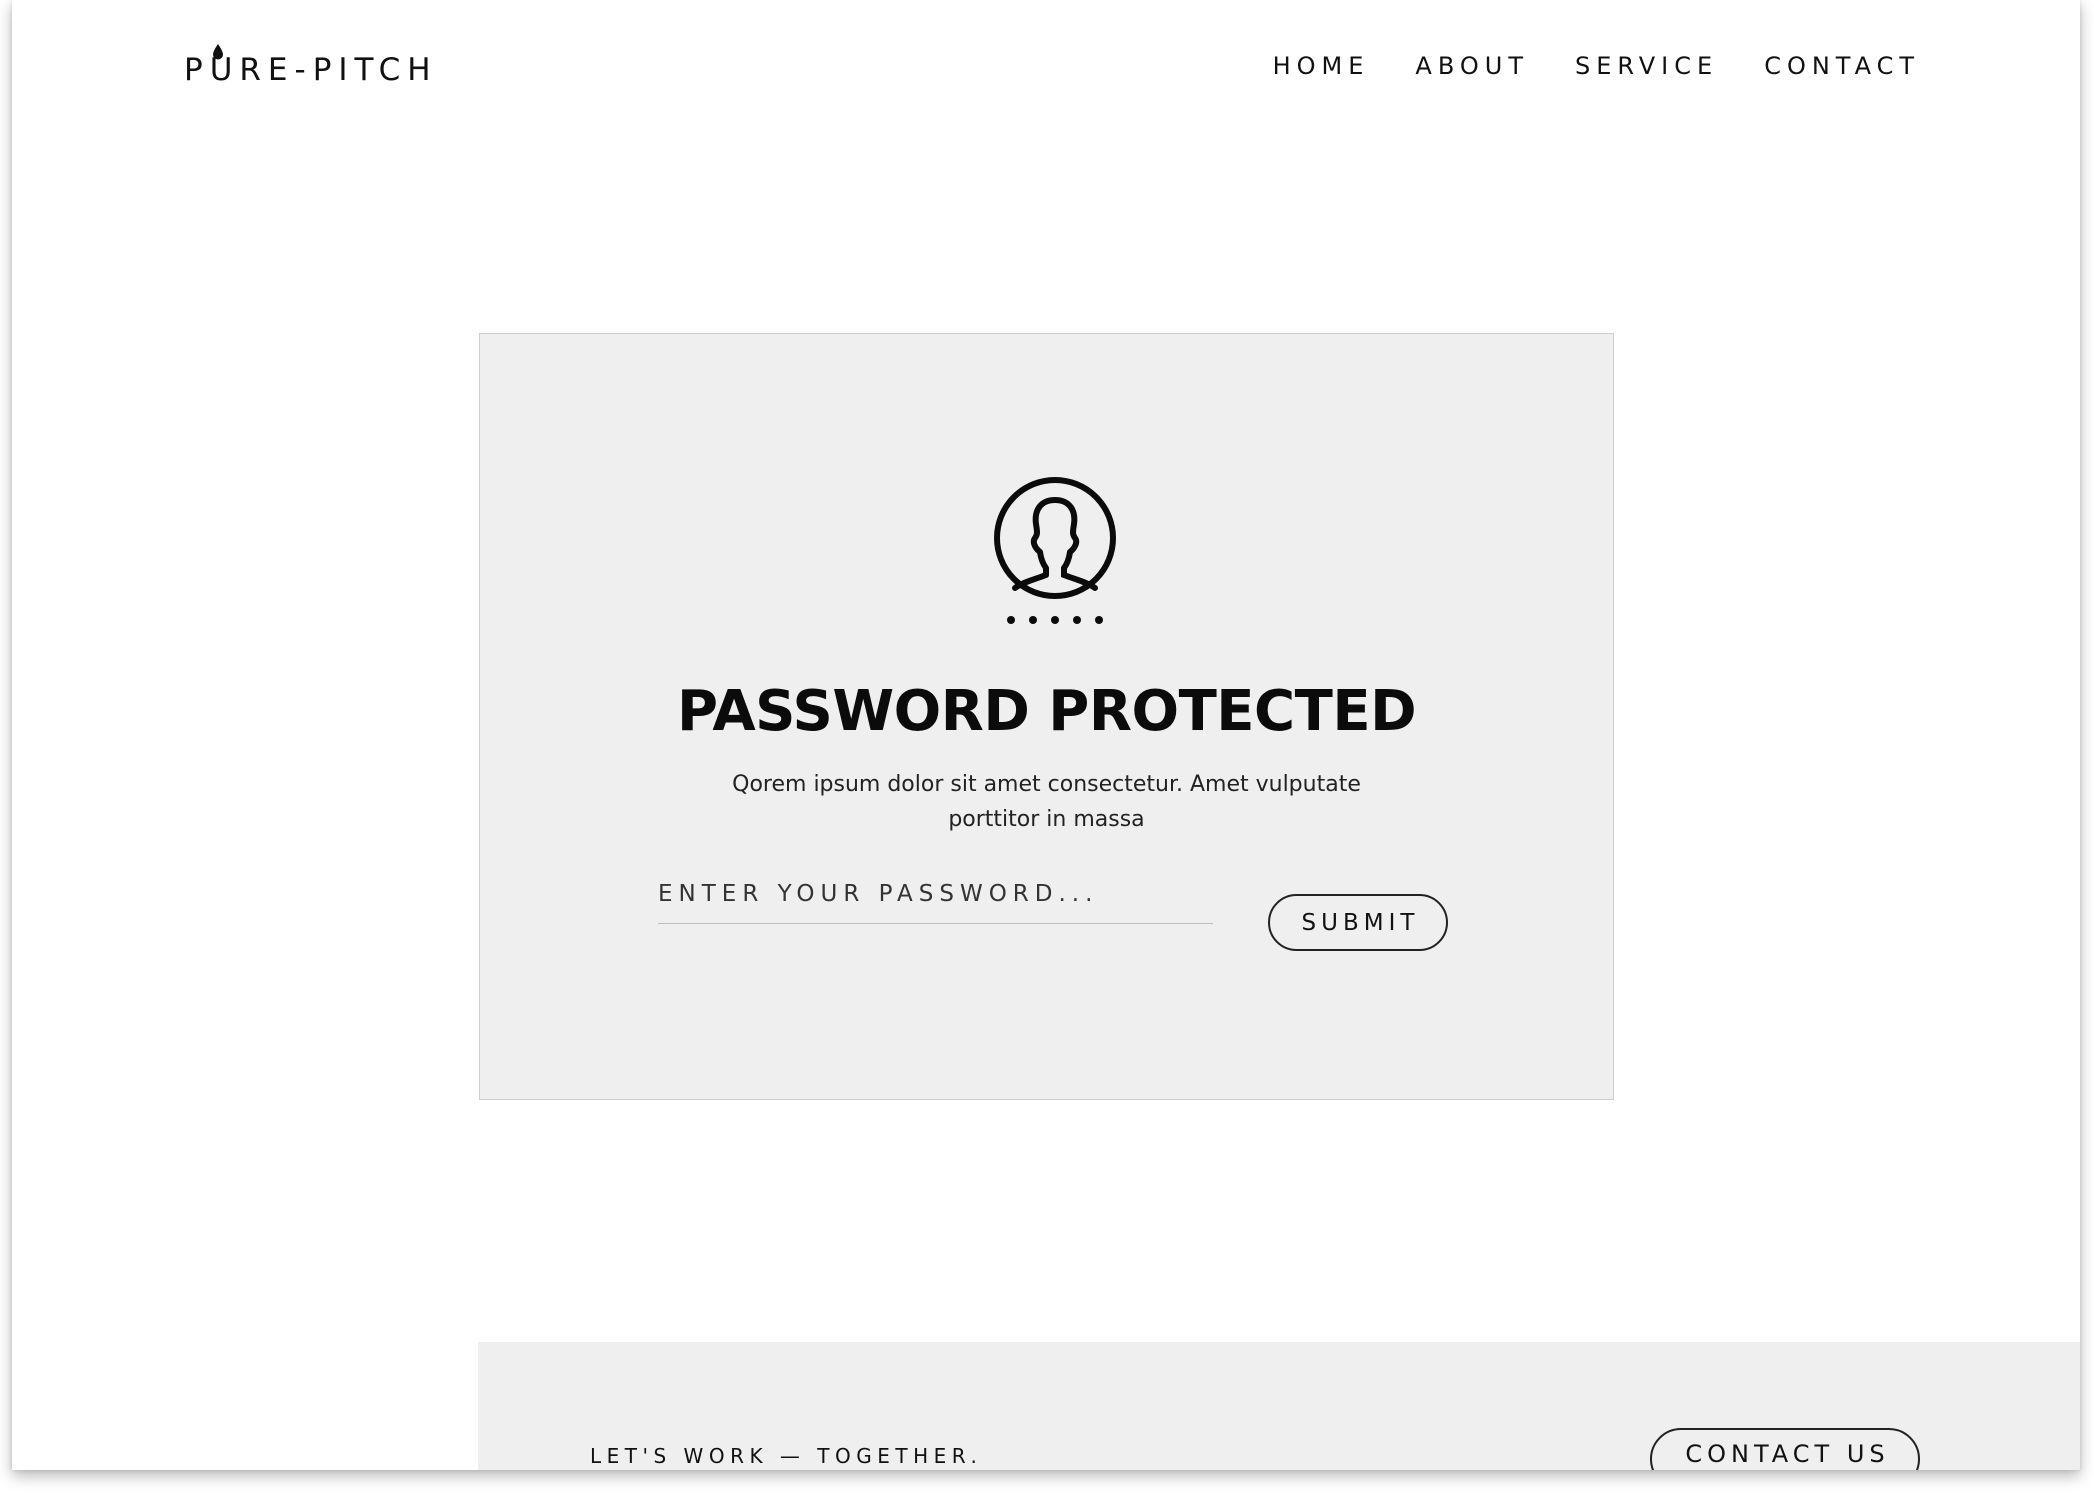 The image size is (2094, 1494). I want to click on site-logo: PURE-PITCH, so click(311, 66).